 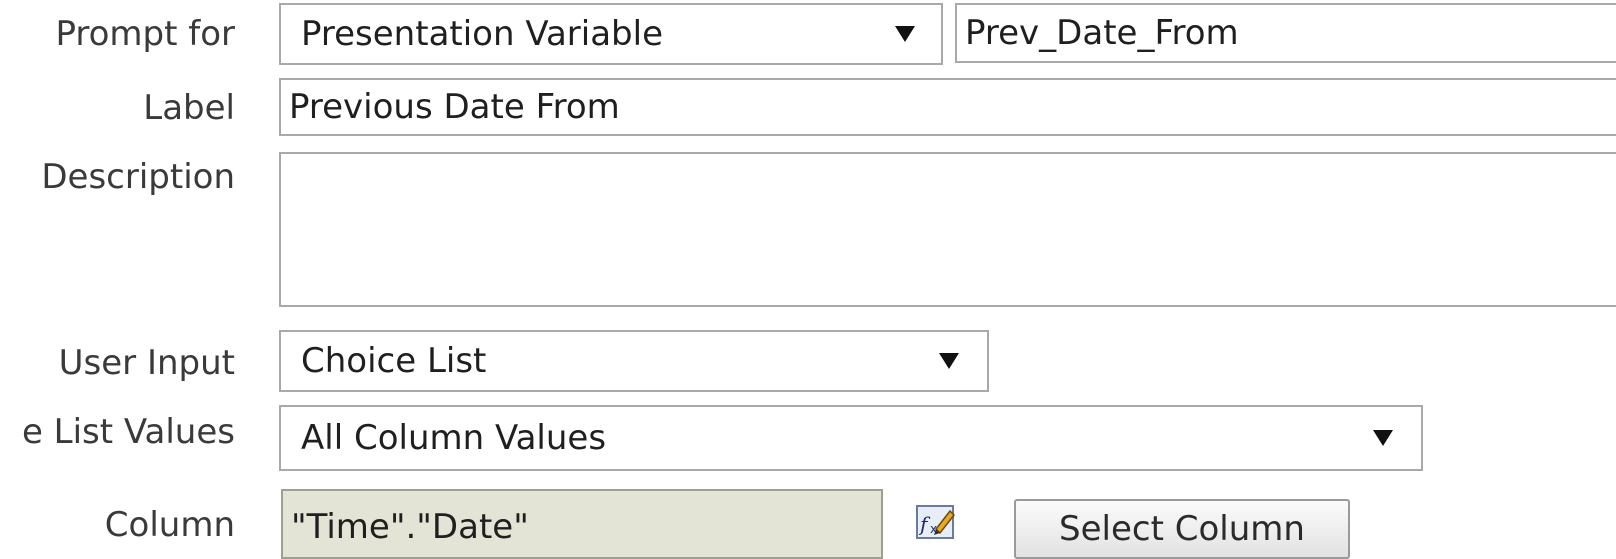 I want to click on list-values-select: All Column Values, so click(x=851, y=438).